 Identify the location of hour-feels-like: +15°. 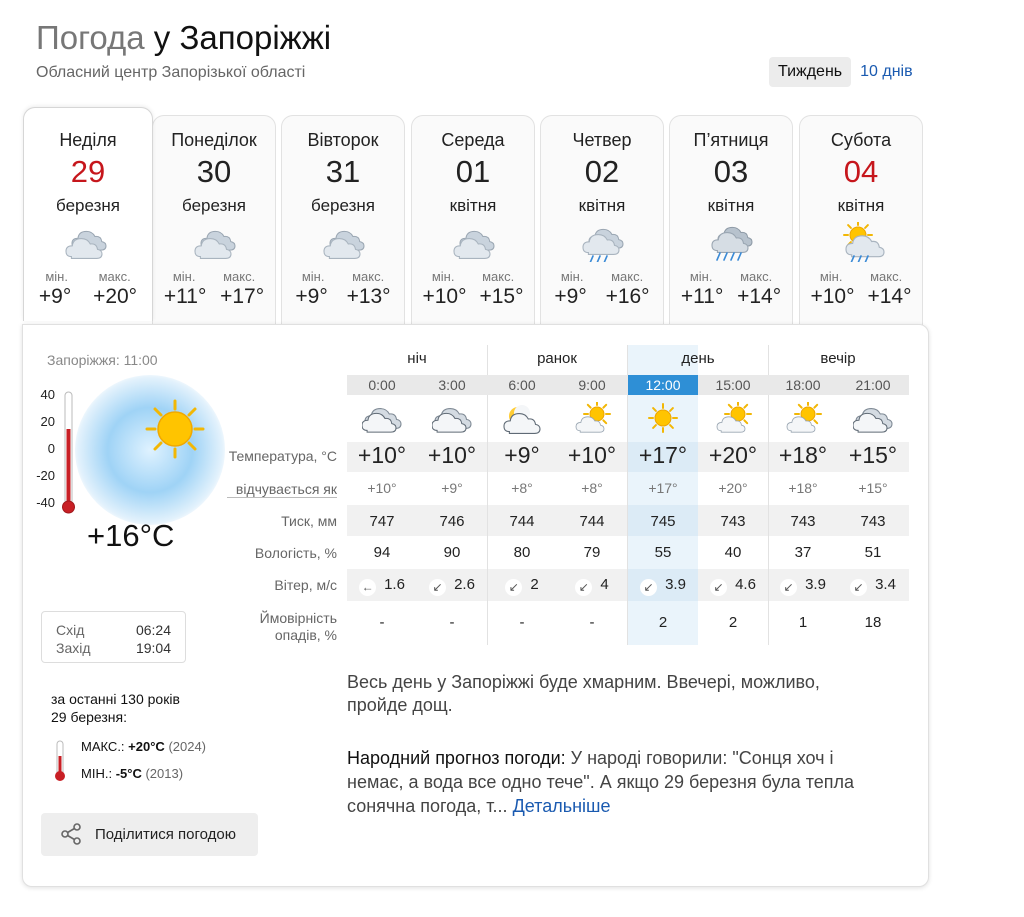
(873, 488).